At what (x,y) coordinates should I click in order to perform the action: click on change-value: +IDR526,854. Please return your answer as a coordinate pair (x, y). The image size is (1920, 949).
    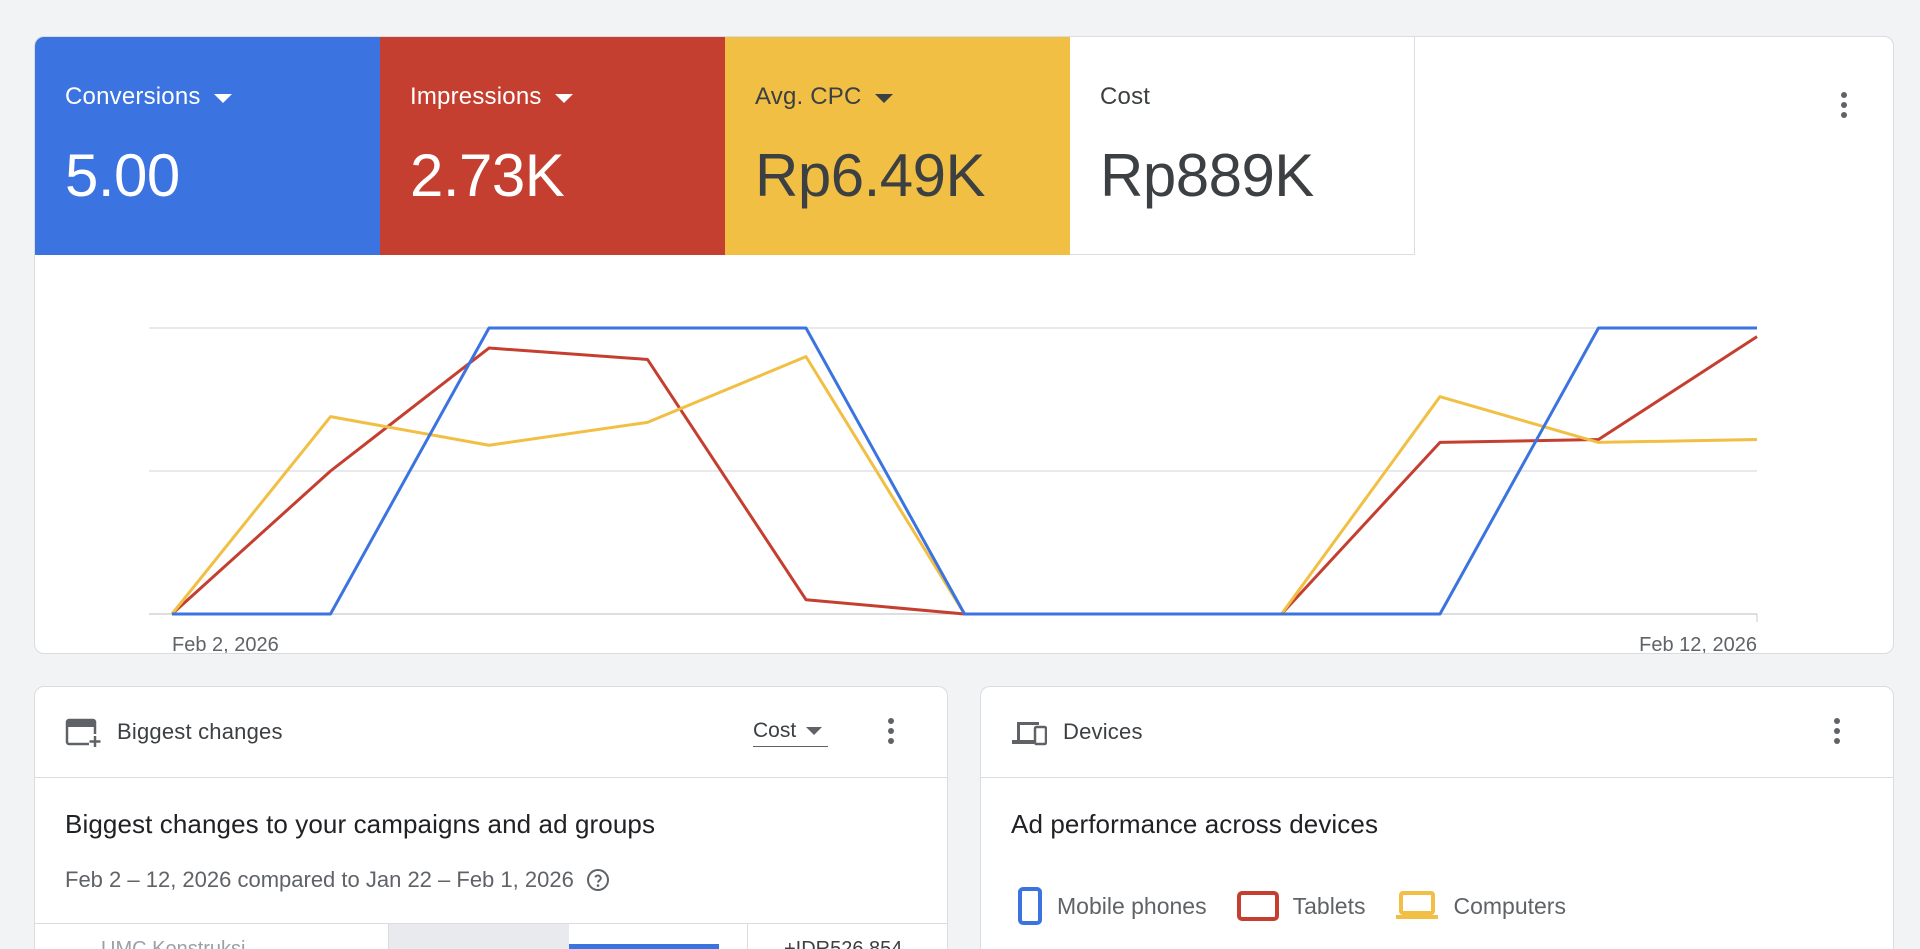
    Looking at the image, I should click on (843, 943).